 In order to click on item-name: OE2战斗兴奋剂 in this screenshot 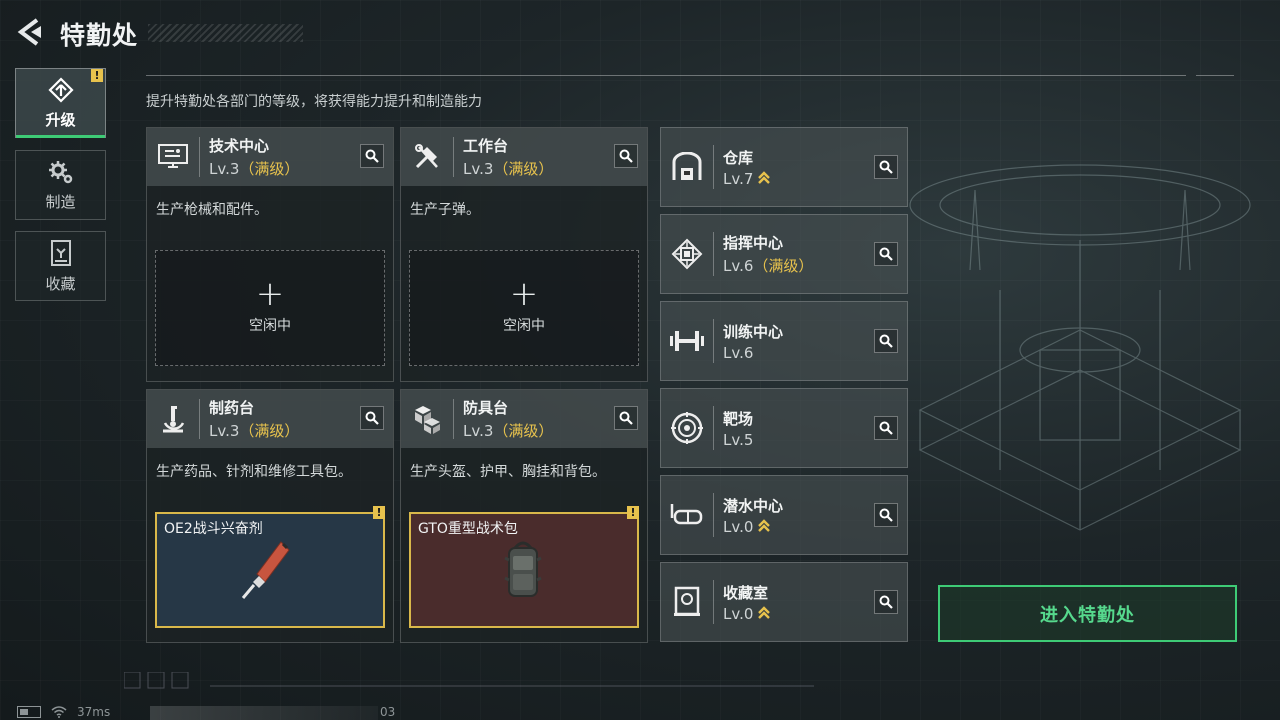, I will do `click(213, 529)`.